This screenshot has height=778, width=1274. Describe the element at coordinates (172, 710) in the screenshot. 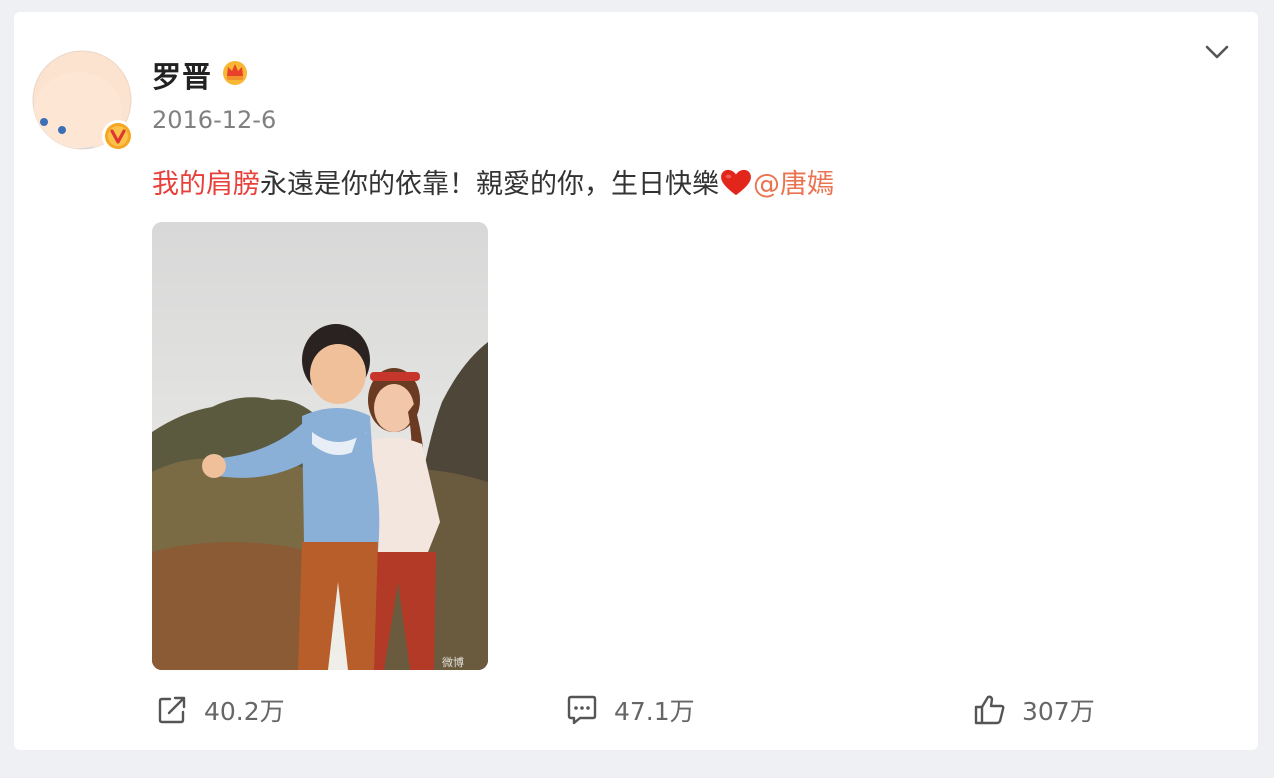

I see `share-icon` at that location.